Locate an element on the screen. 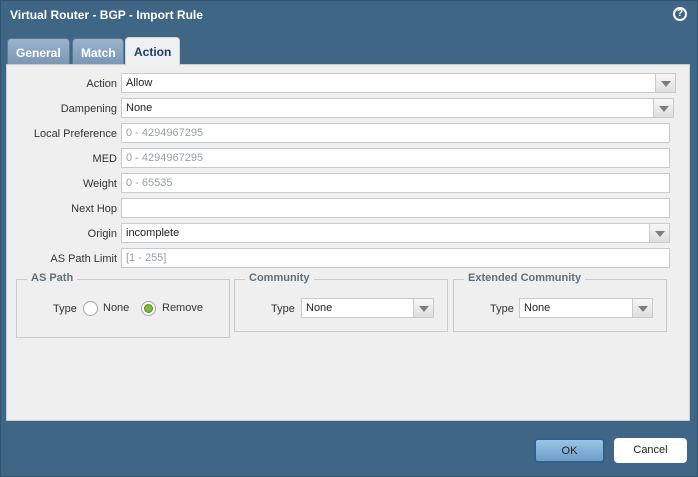  origin-select: incomplete is located at coordinates (395, 233).